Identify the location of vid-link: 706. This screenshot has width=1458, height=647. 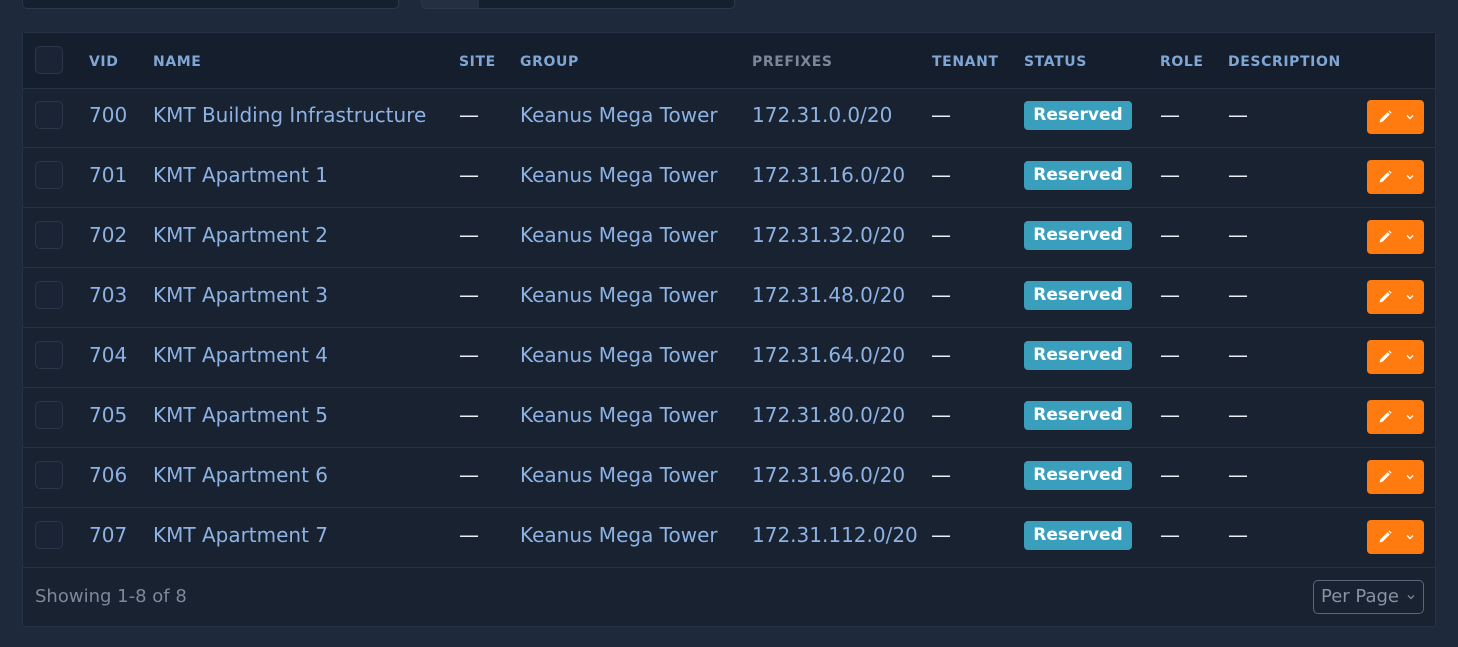
(108, 475).